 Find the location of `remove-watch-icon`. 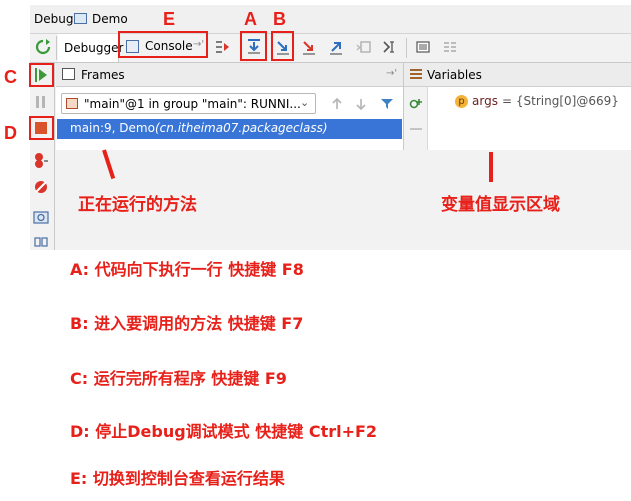

remove-watch-icon is located at coordinates (416, 129).